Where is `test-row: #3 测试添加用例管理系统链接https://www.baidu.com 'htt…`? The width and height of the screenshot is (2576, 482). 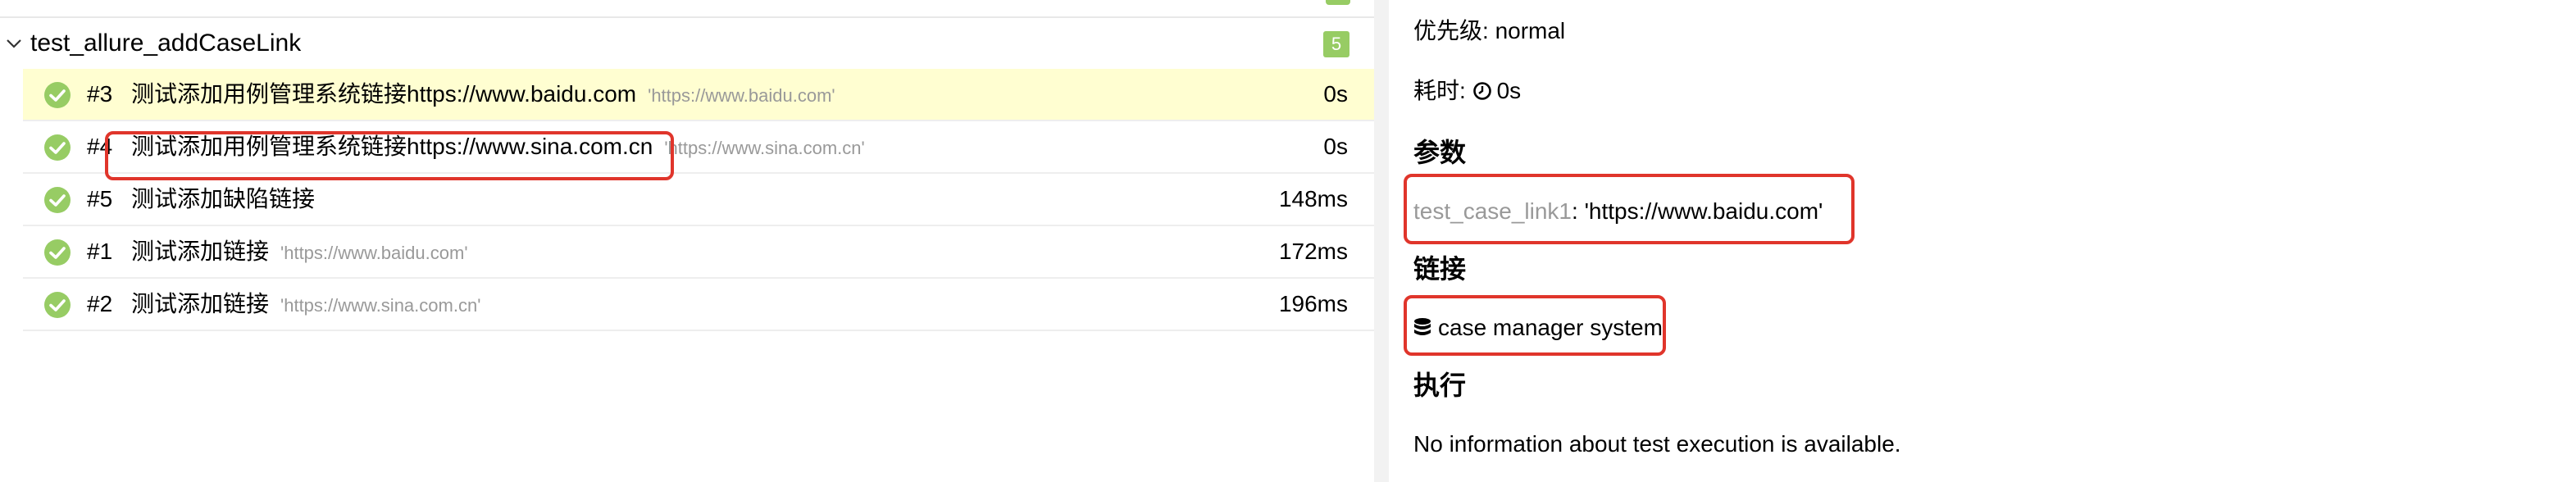 test-row: #3 测试添加用例管理系统链接https://www.baidu.com 'htt… is located at coordinates (698, 95).